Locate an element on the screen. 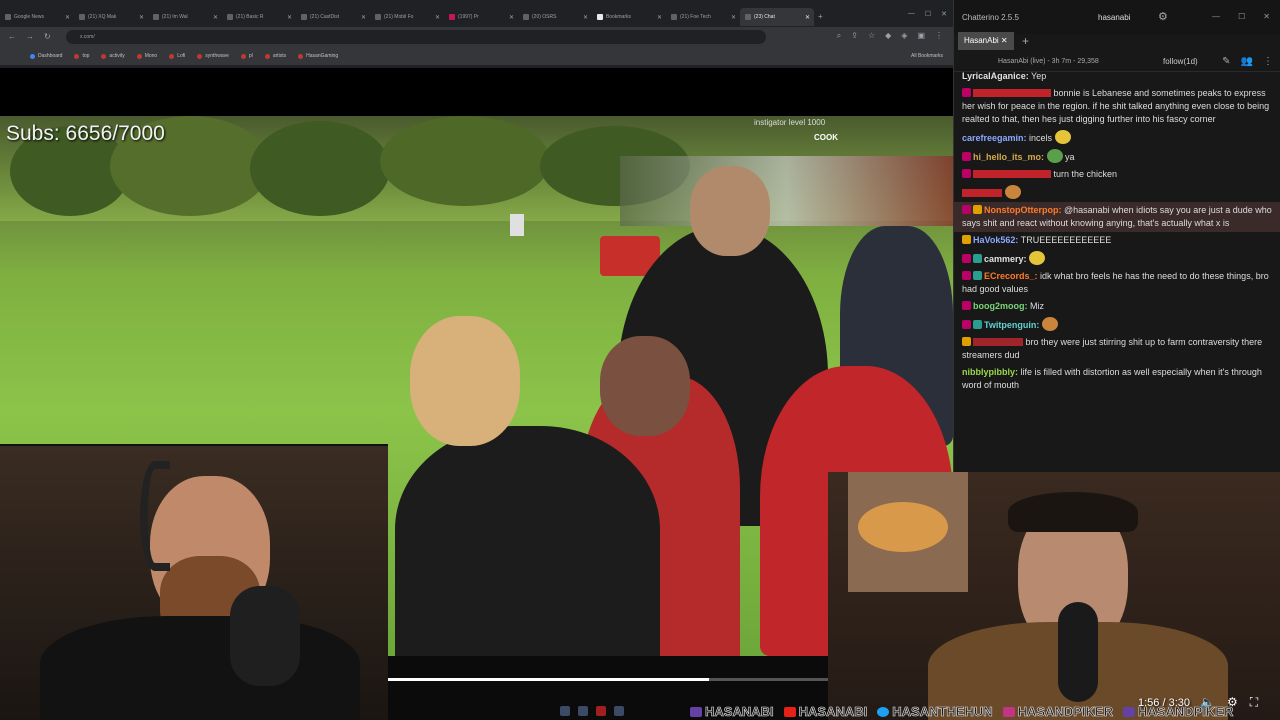 The height and width of the screenshot is (720, 1280). browser-tab: (21) Mobil Fo ✕ is located at coordinates (407, 17).